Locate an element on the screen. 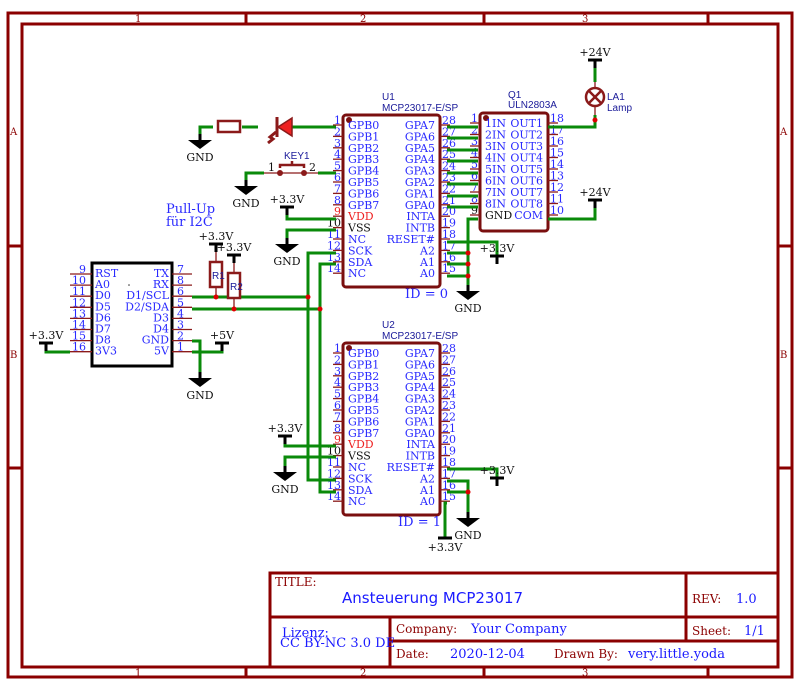 This screenshot has width=800, height=688. drawn-by-label: Drawn By: is located at coordinates (586, 654).